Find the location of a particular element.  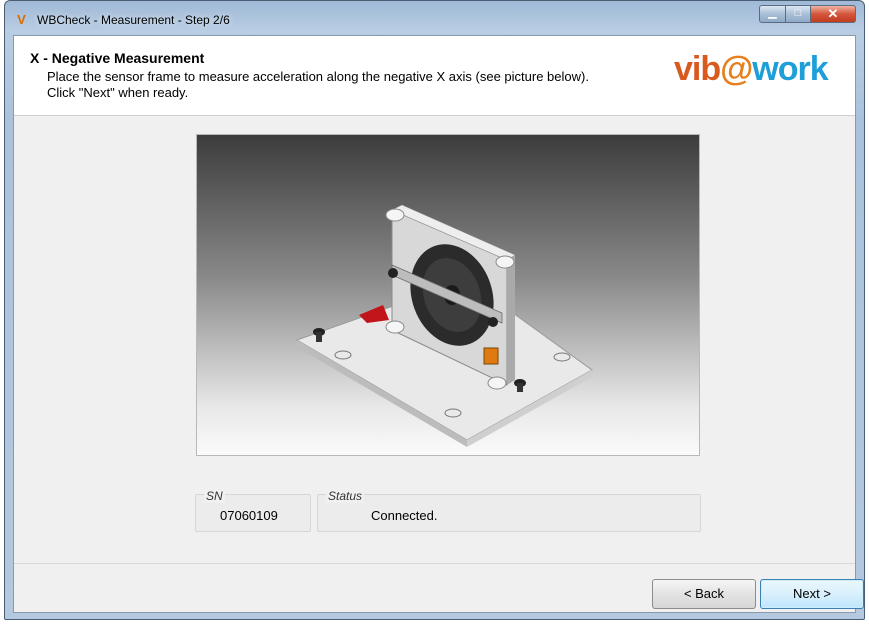

maximize-button: □ is located at coordinates (798, 14).